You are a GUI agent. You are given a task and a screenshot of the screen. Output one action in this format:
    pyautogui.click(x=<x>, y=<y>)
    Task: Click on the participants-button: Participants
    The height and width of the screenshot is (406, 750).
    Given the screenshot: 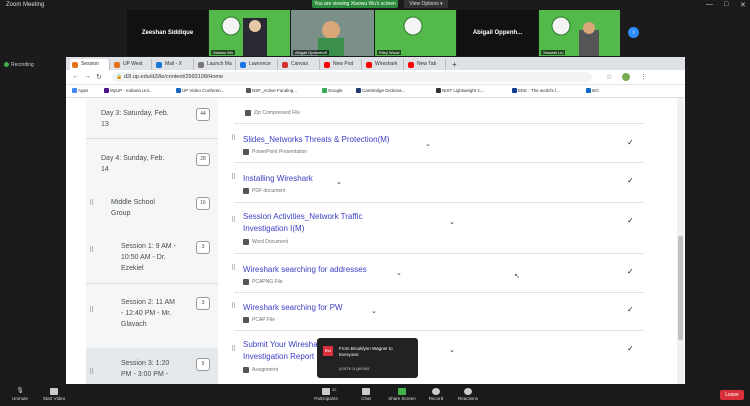 What is the action you would take?
    pyautogui.click(x=326, y=394)
    